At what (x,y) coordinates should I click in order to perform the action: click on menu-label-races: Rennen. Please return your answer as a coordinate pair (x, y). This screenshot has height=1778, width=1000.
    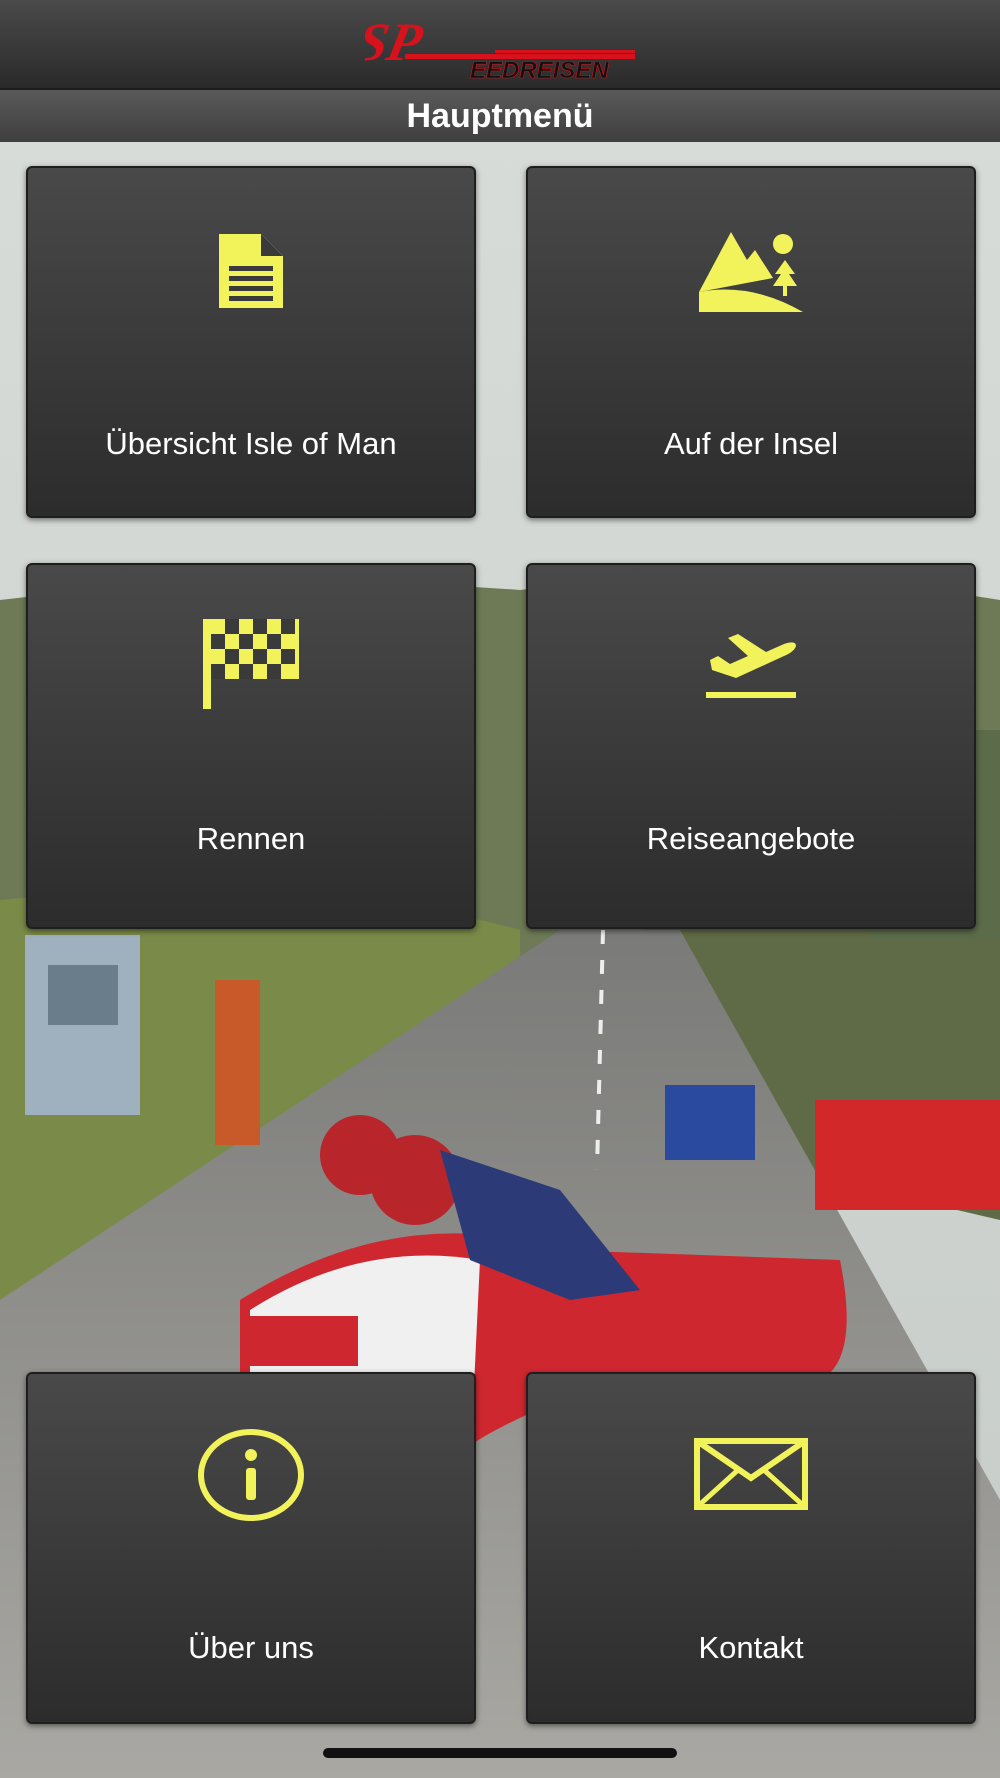
    Looking at the image, I should click on (251, 838).